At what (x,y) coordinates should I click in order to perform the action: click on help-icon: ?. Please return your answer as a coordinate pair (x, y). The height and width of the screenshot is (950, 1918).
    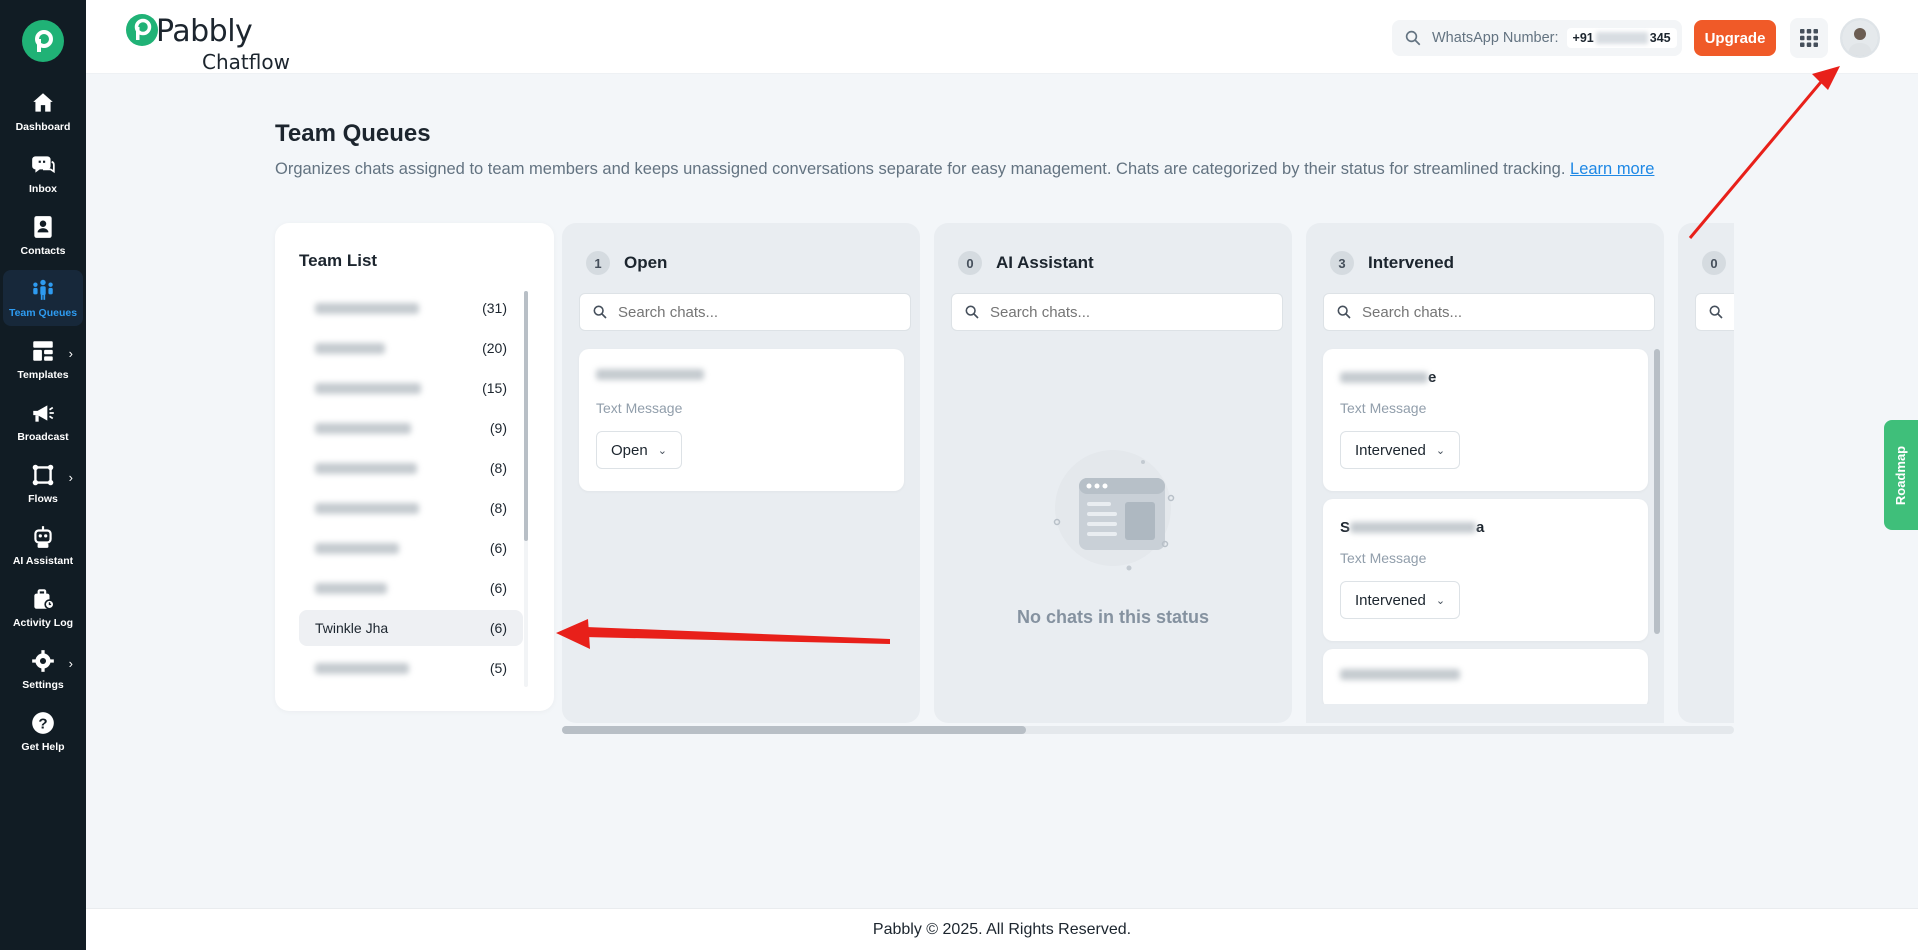
    Looking at the image, I should click on (43, 723).